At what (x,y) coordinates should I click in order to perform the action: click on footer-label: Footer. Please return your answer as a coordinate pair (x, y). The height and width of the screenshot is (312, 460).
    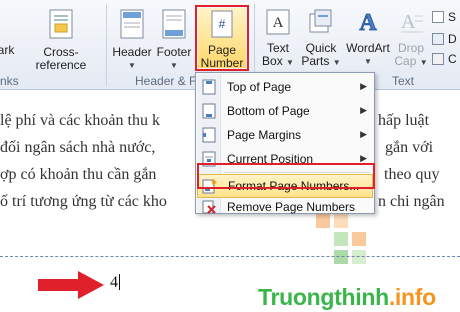
    Looking at the image, I should click on (174, 52).